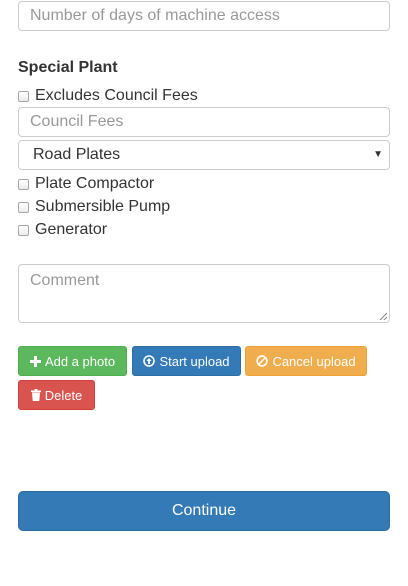  What do you see at coordinates (383, 316) in the screenshot?
I see `resize-grip-icon` at bounding box center [383, 316].